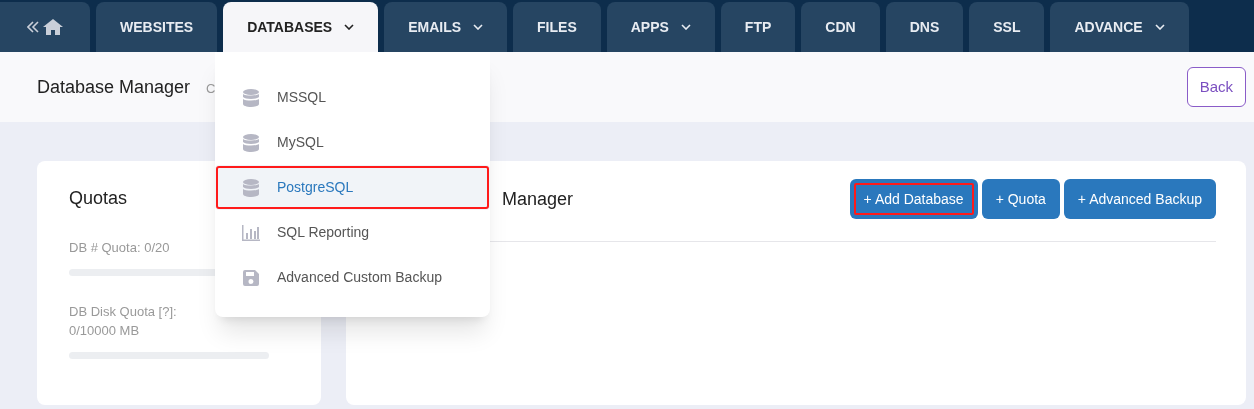 The image size is (1254, 409). I want to click on double-chevron-left-icon, so click(33, 27).